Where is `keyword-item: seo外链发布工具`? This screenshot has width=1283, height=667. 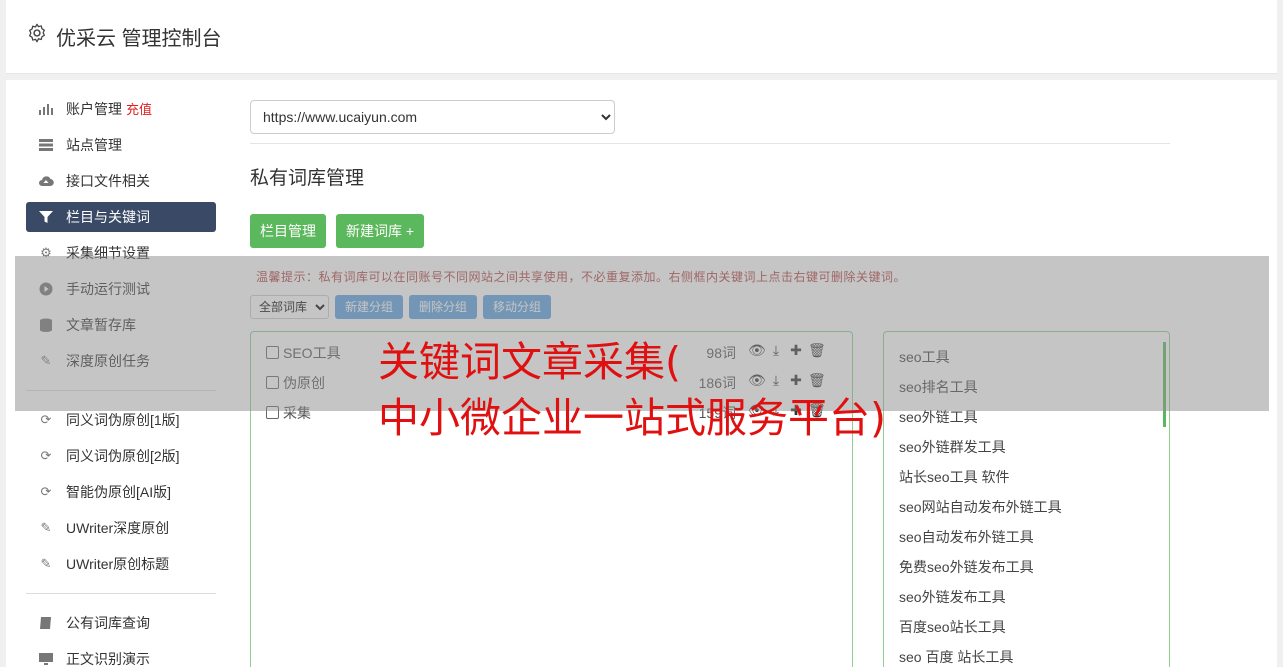
keyword-item: seo外链发布工具 is located at coordinates (1026, 597).